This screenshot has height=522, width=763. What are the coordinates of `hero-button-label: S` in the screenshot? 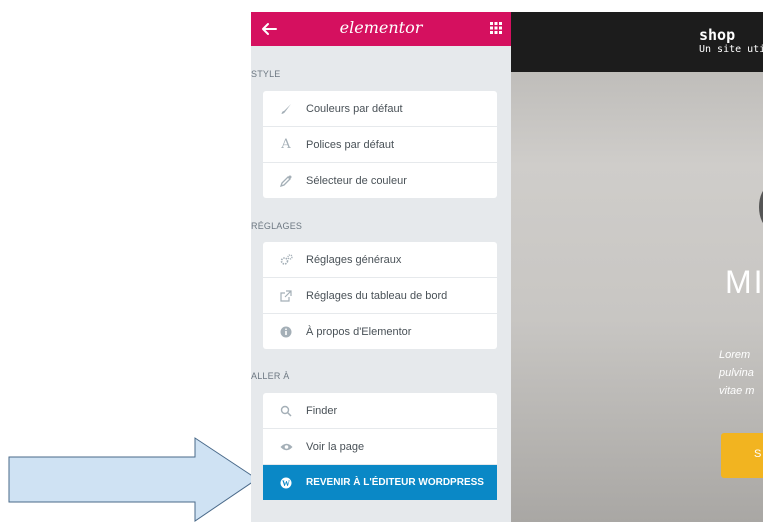 It's located at (758, 454).